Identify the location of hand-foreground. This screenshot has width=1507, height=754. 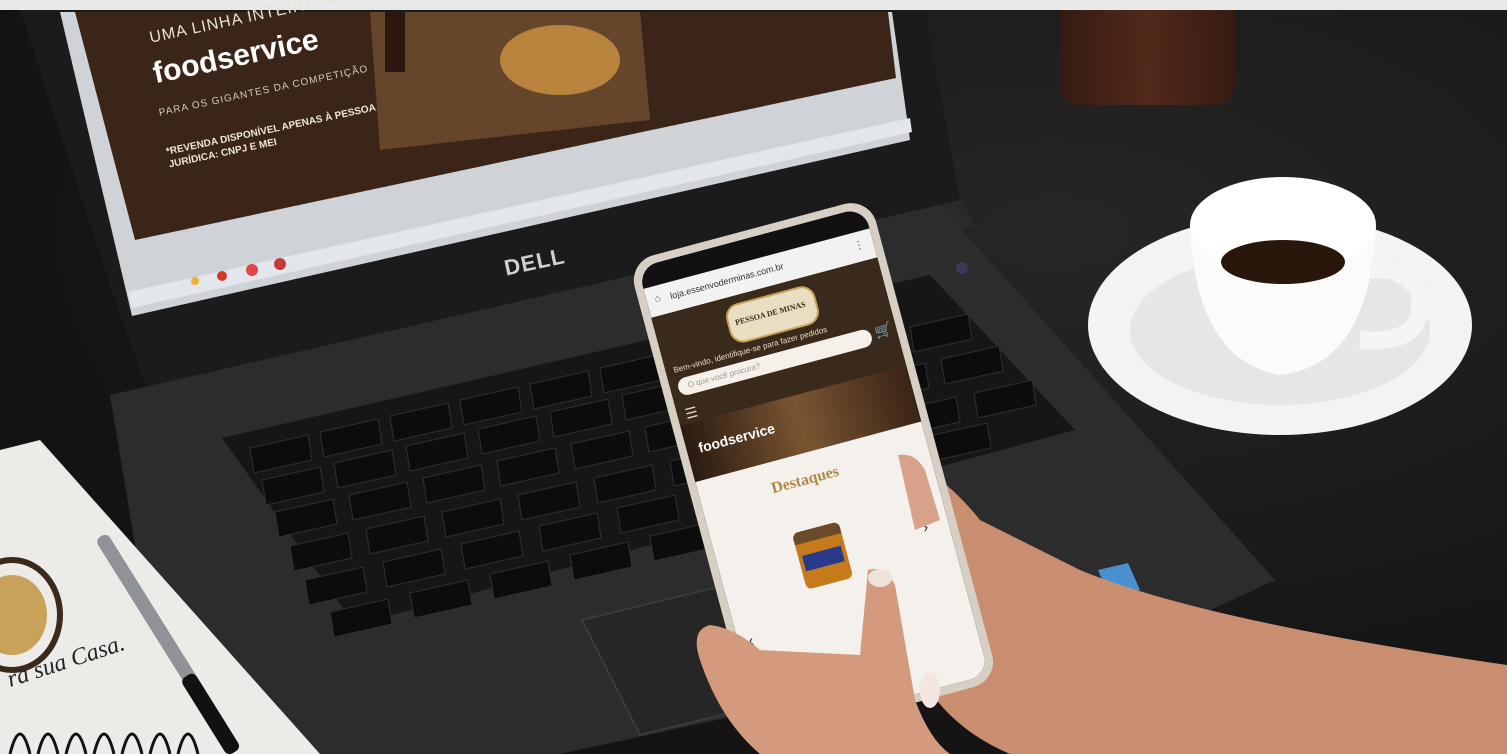
(823, 604).